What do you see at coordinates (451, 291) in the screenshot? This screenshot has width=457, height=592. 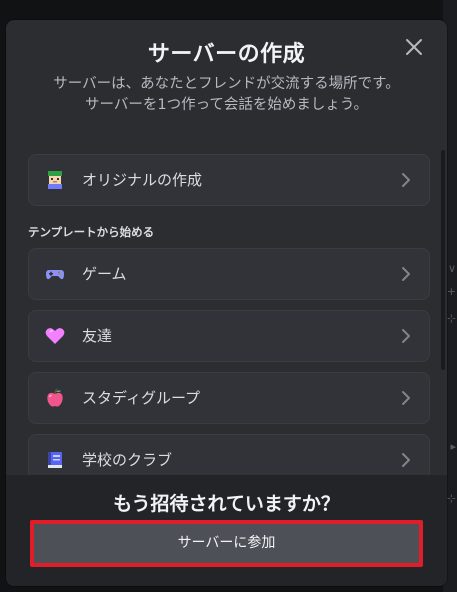 I see `background-glyph: +` at bounding box center [451, 291].